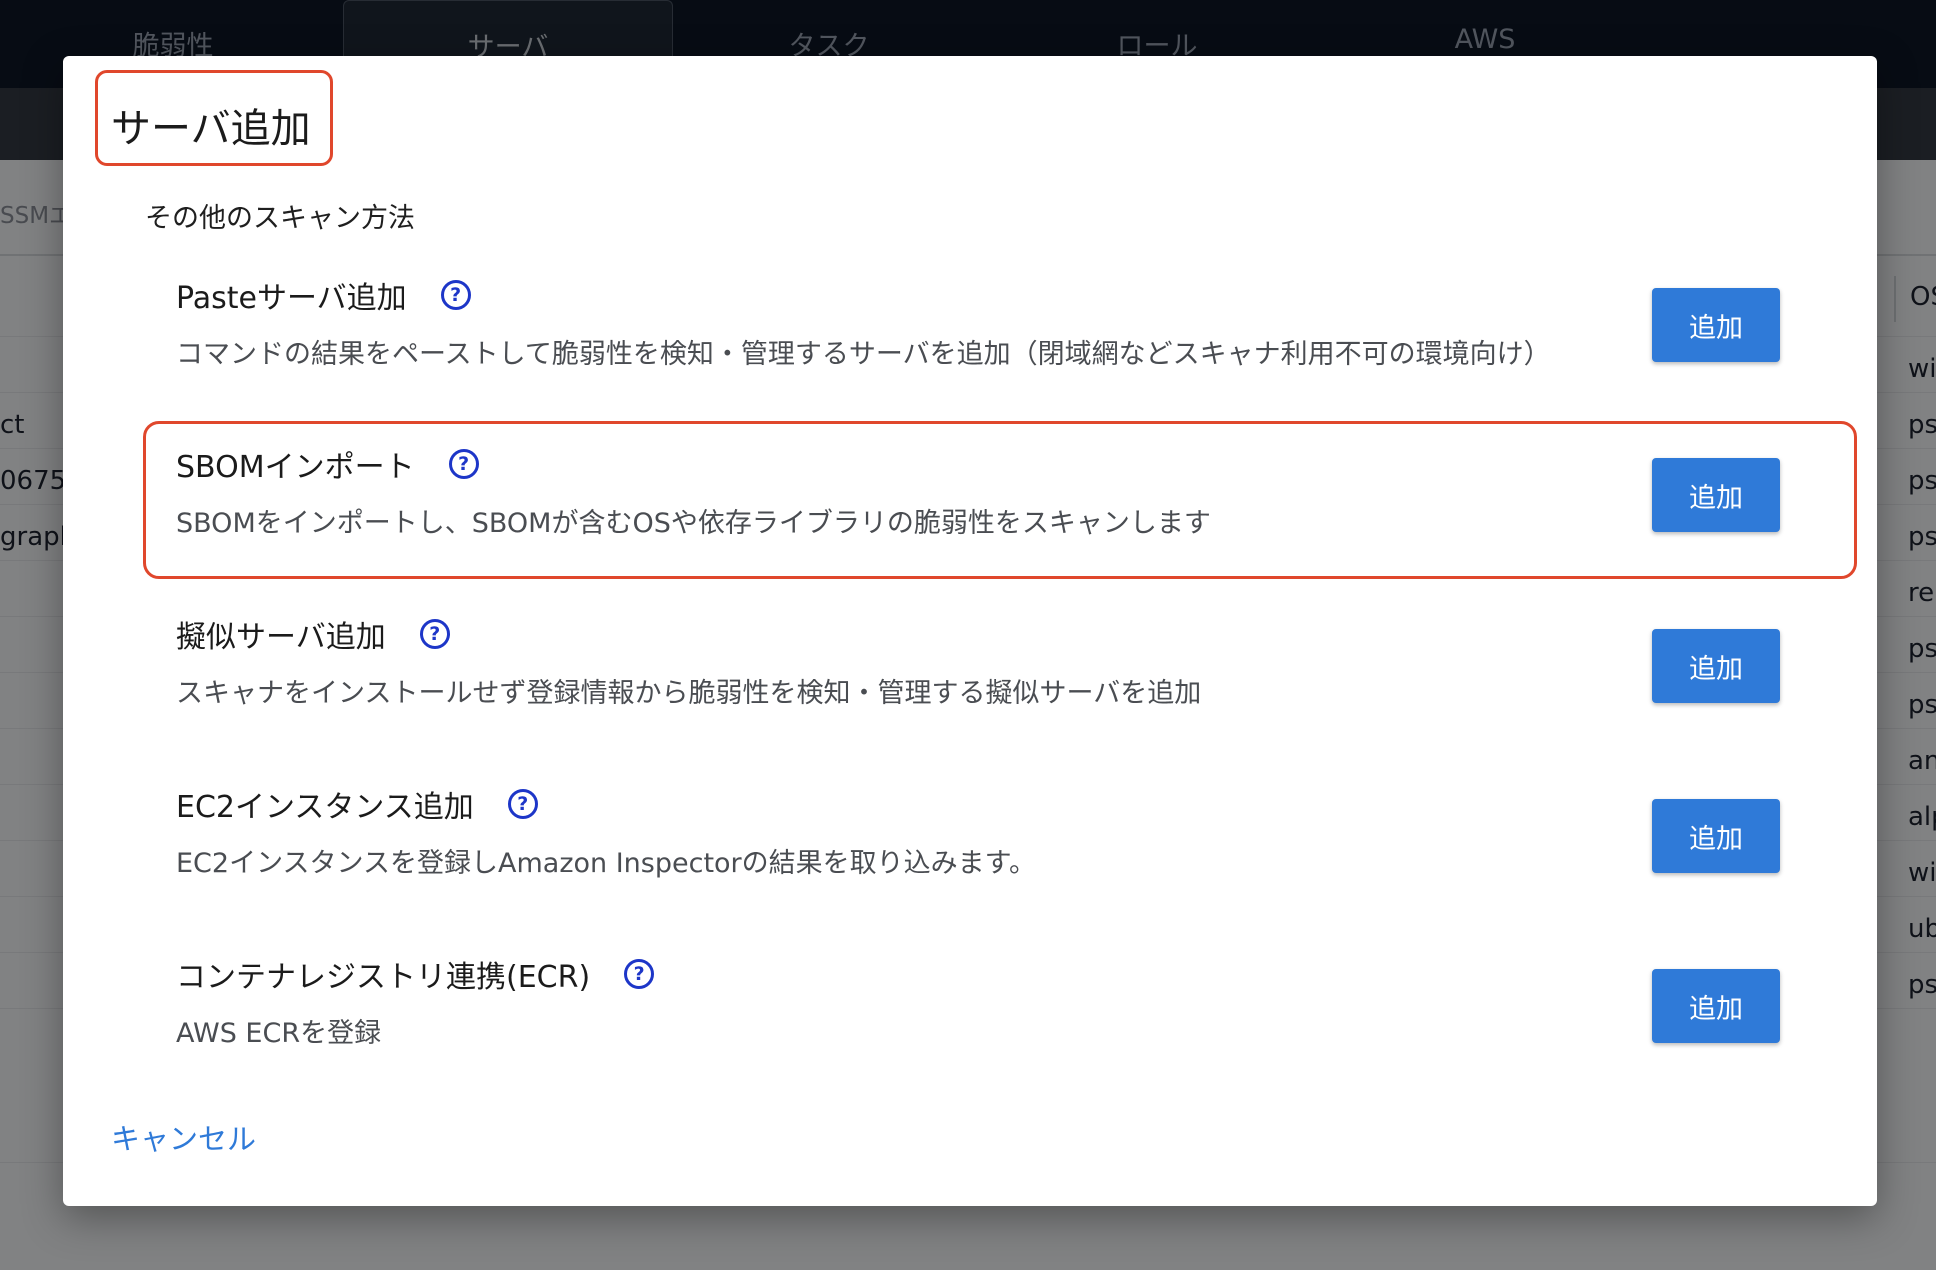 This screenshot has width=1936, height=1270. I want to click on add-sbom-import-button: 追加, so click(1716, 495).